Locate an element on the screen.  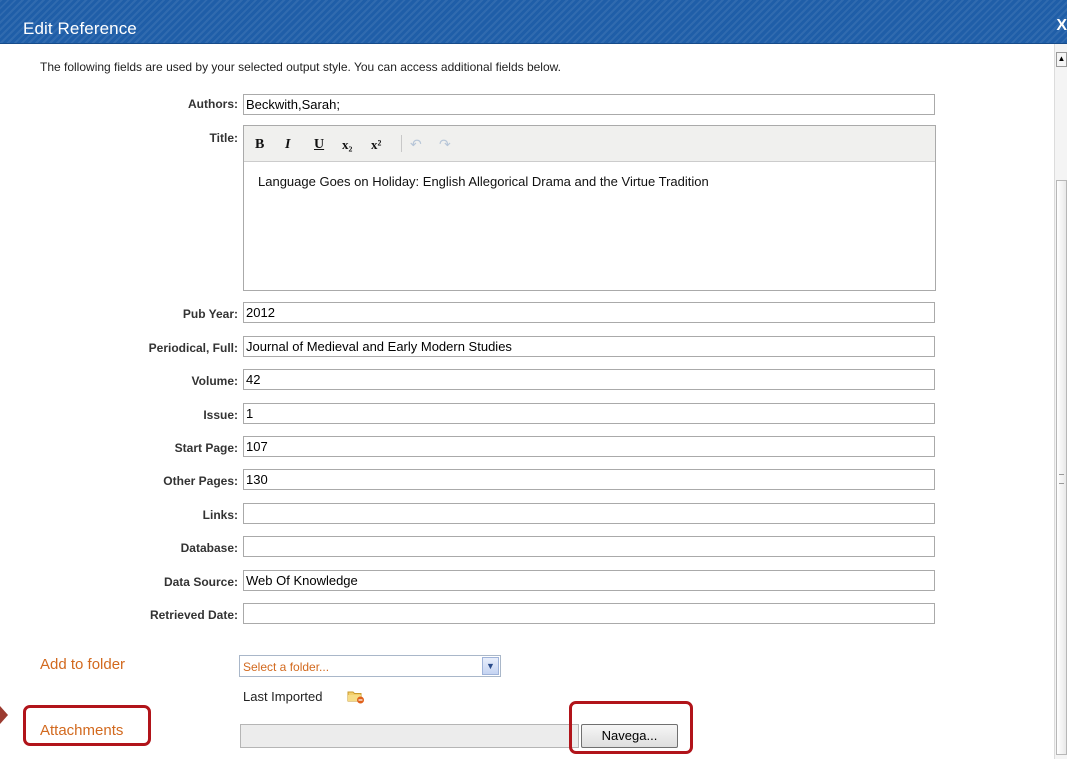
folder-select: Select a folder... ▼ is located at coordinates (370, 666).